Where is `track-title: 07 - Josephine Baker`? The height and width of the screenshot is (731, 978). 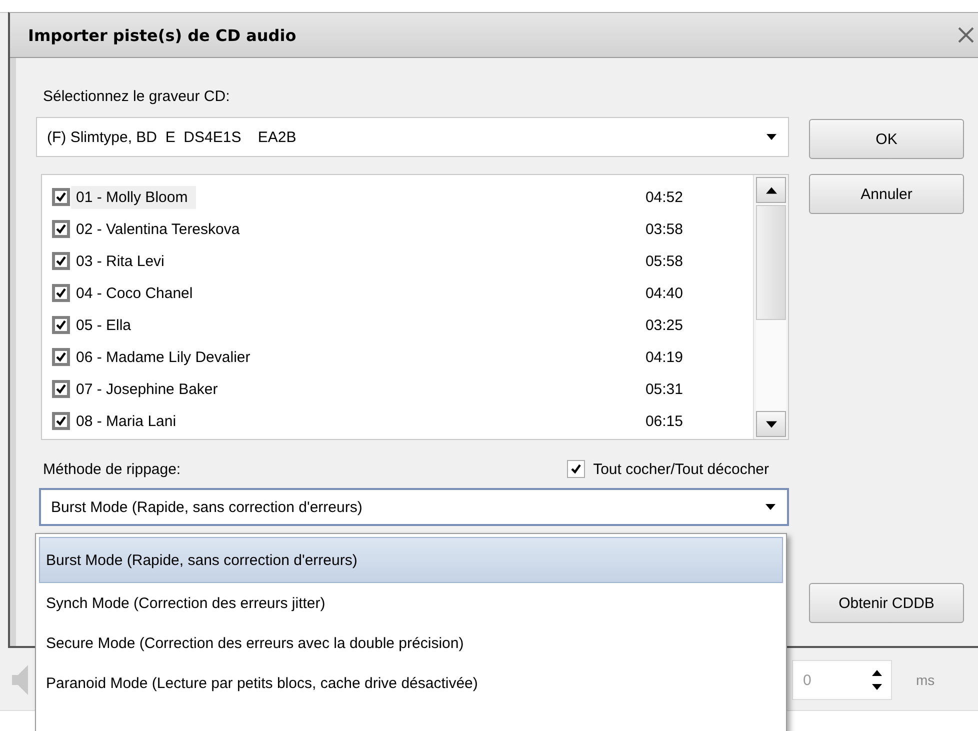 track-title: 07 - Josephine Baker is located at coordinates (147, 389).